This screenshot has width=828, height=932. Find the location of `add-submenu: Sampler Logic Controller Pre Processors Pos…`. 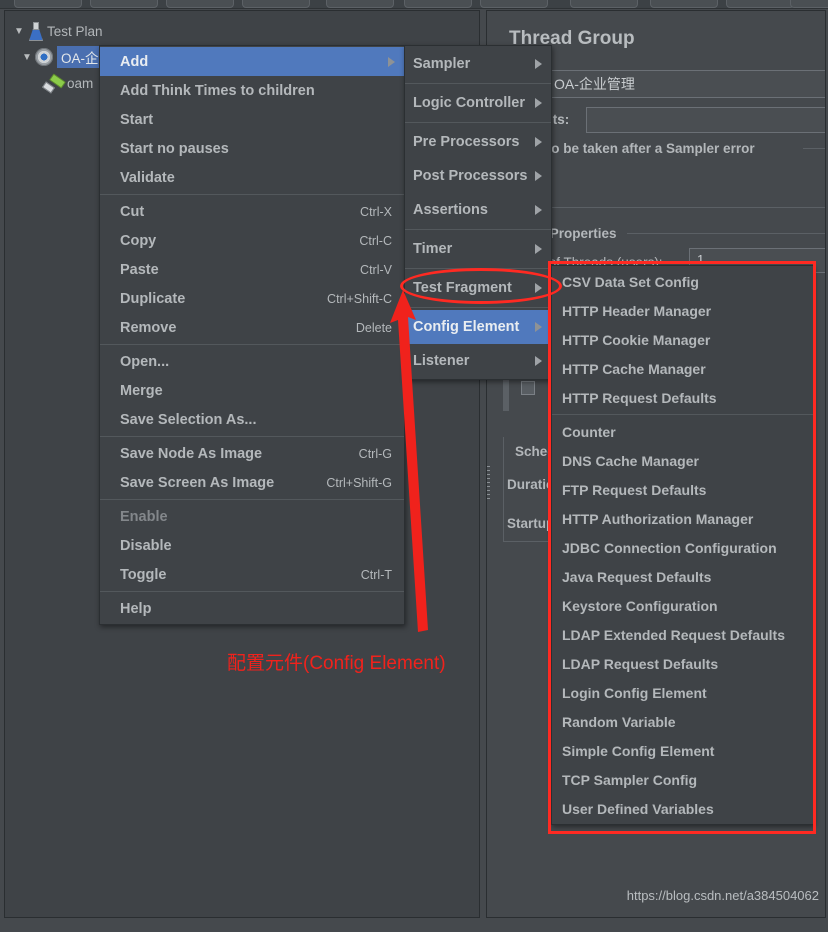

add-submenu: Sampler Logic Controller Pre Processors Pos… is located at coordinates (478, 212).